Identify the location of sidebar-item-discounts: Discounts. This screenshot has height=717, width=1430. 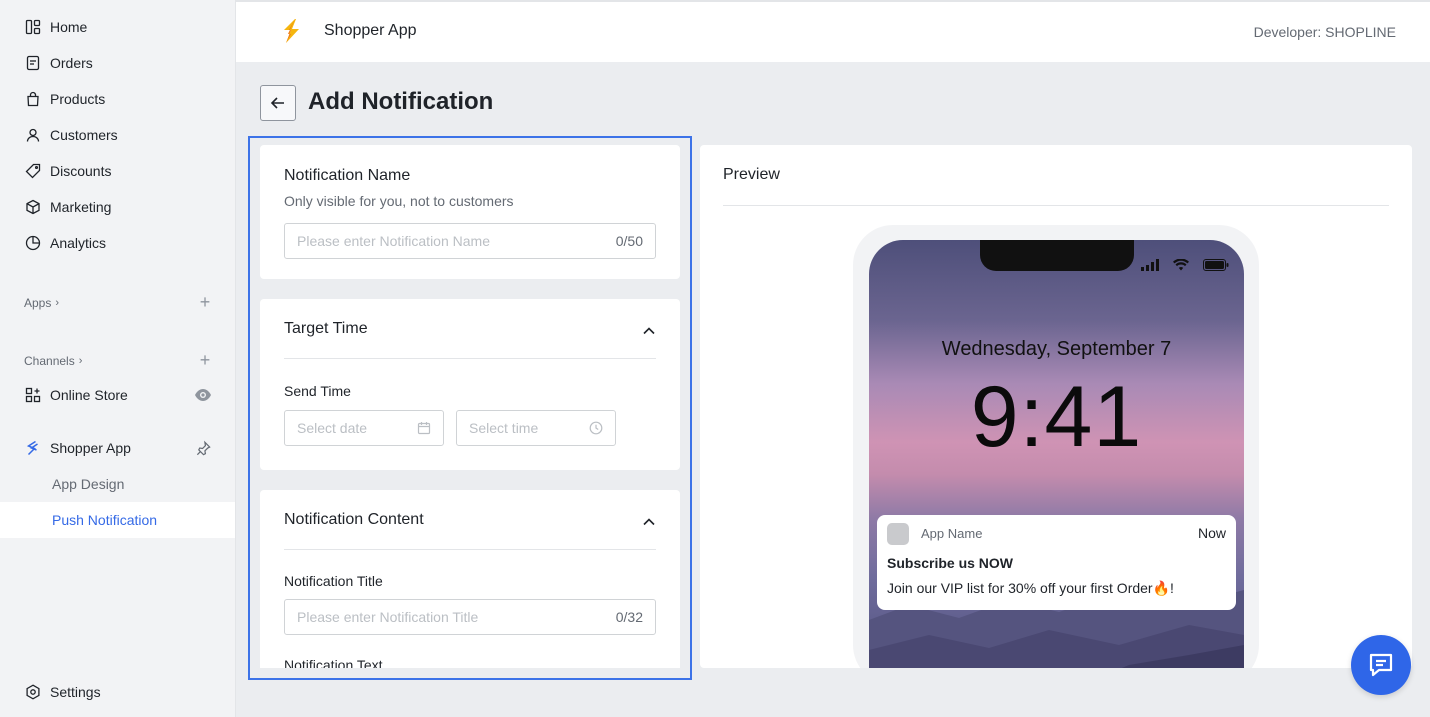
(117, 171).